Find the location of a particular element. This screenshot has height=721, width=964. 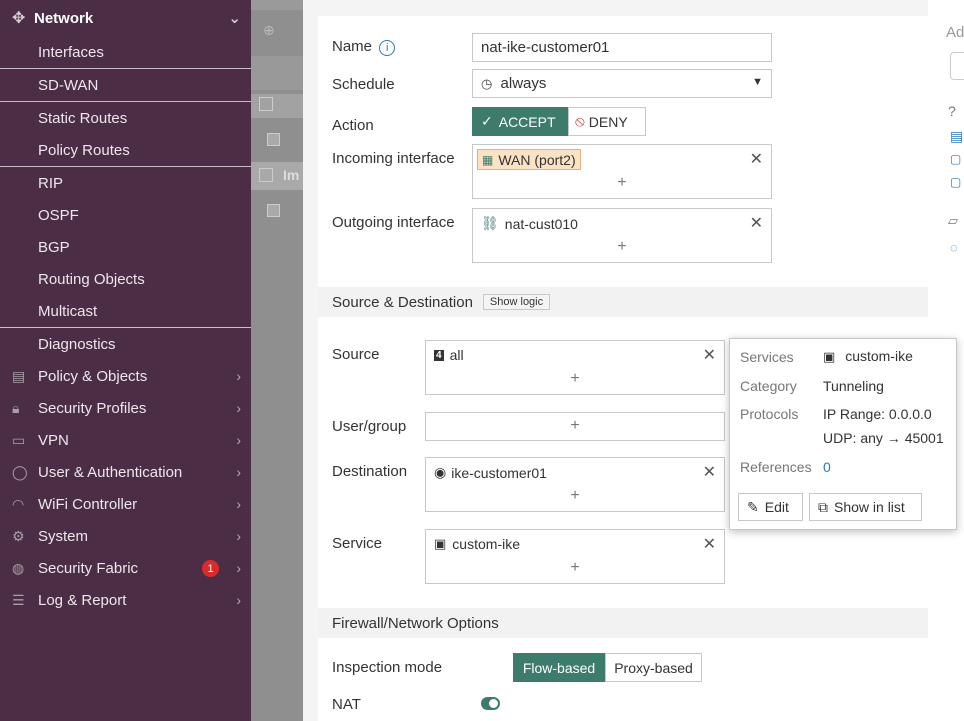

sidebar-item-vpn: ▭ VPN › is located at coordinates (125, 440).